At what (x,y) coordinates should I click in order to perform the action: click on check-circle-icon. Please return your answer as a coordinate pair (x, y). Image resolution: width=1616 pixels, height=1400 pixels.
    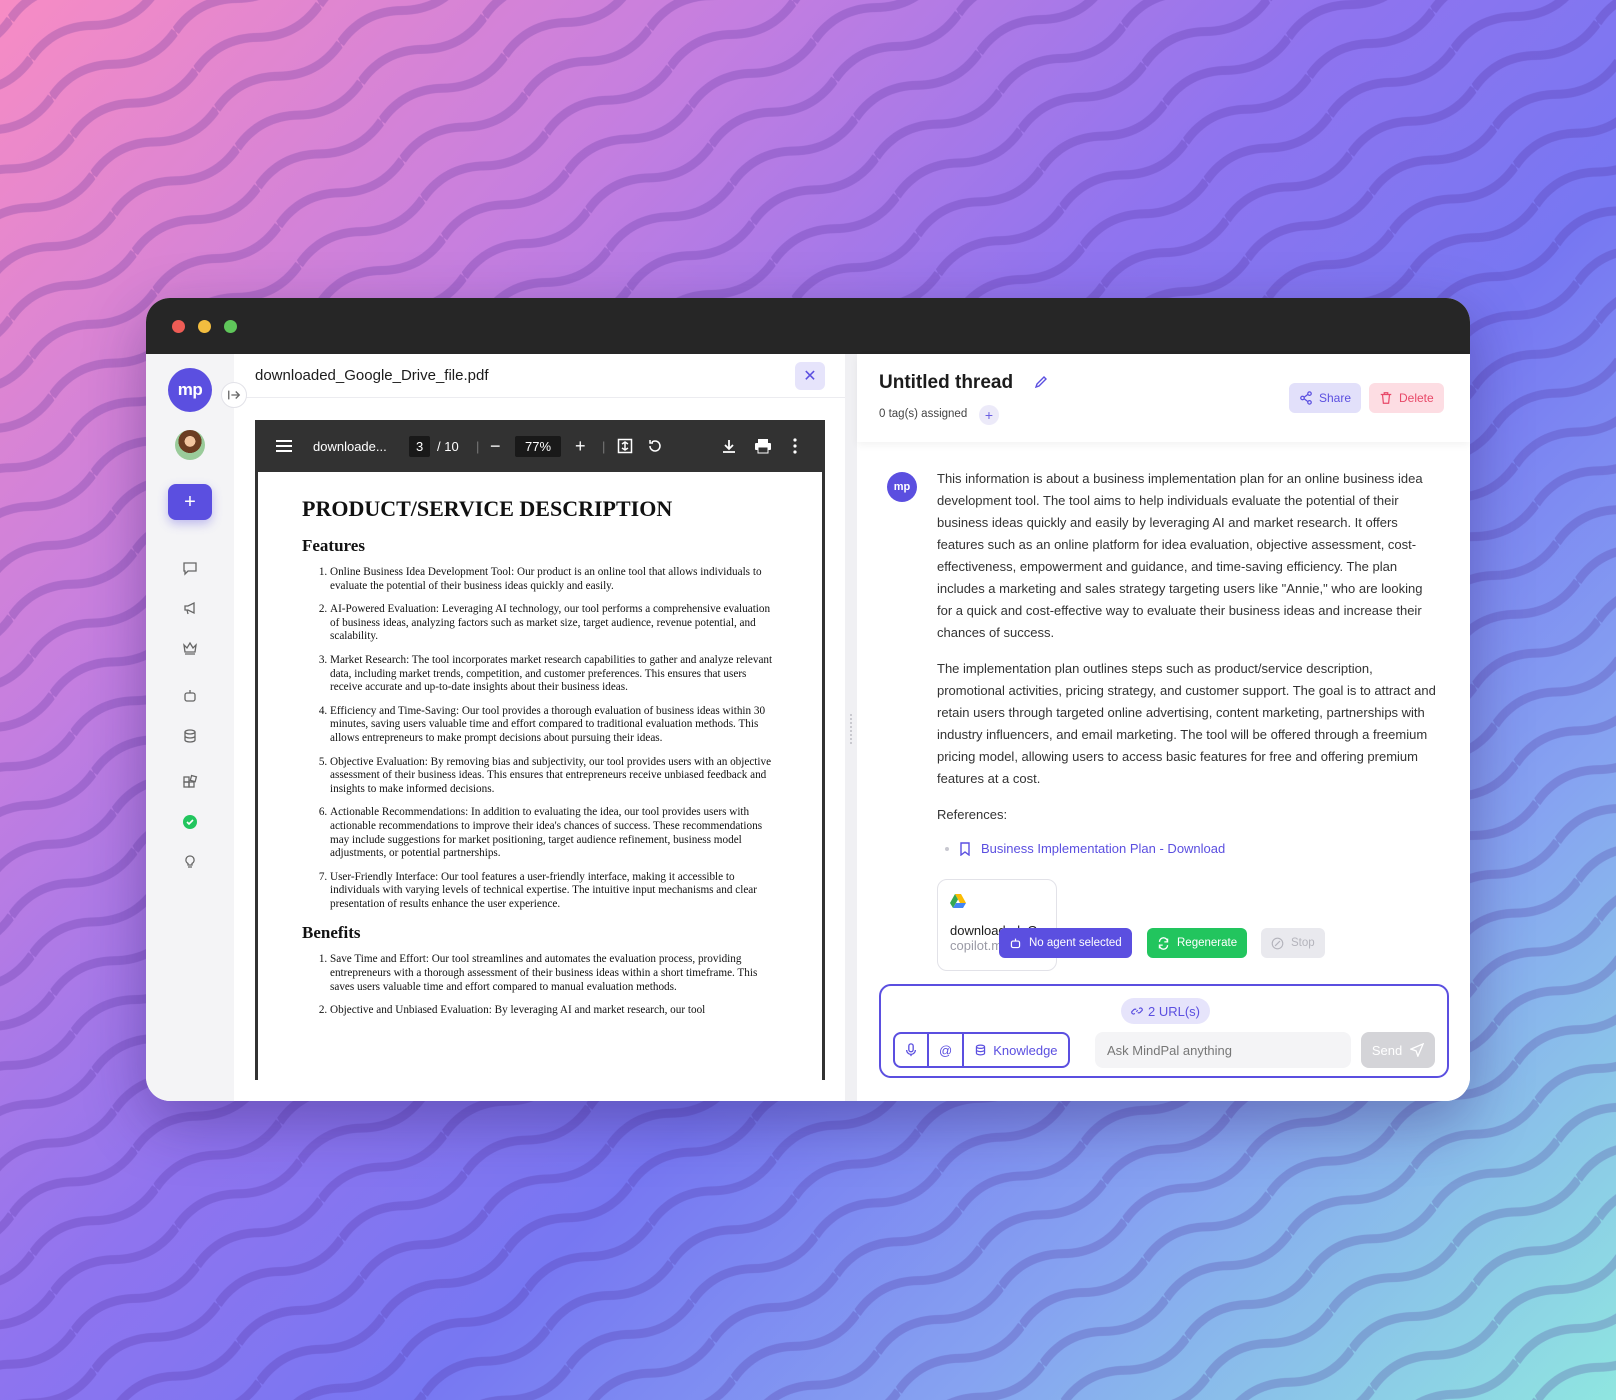
    Looking at the image, I should click on (190, 822).